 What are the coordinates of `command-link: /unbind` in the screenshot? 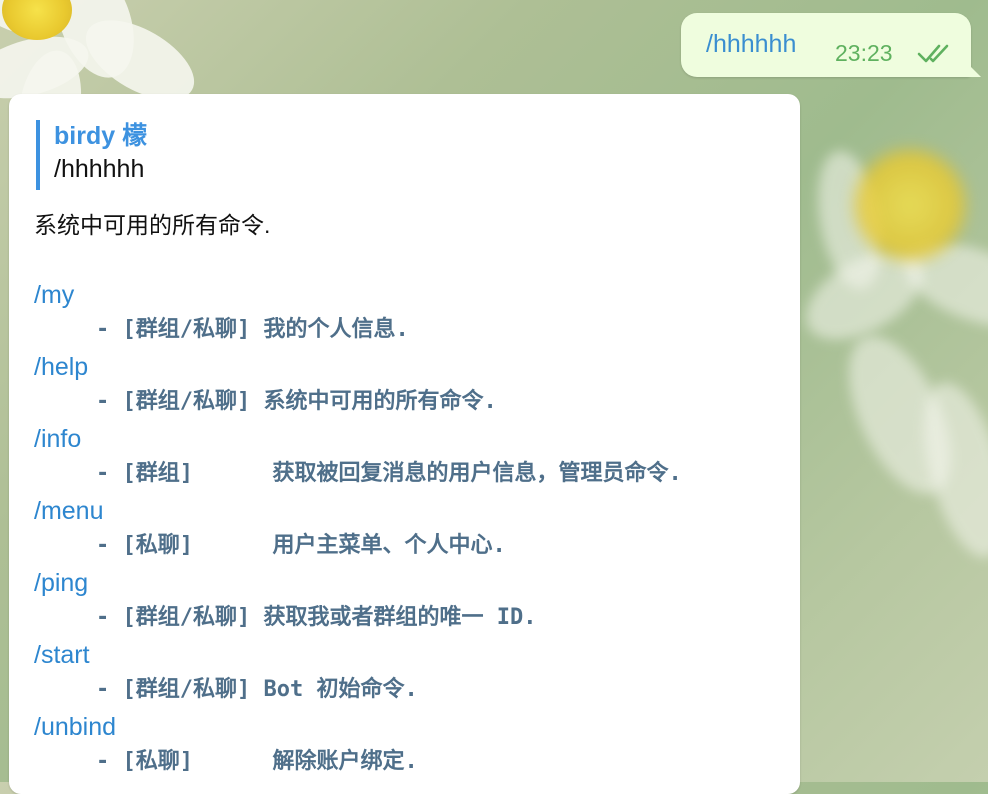 It's located at (75, 727).